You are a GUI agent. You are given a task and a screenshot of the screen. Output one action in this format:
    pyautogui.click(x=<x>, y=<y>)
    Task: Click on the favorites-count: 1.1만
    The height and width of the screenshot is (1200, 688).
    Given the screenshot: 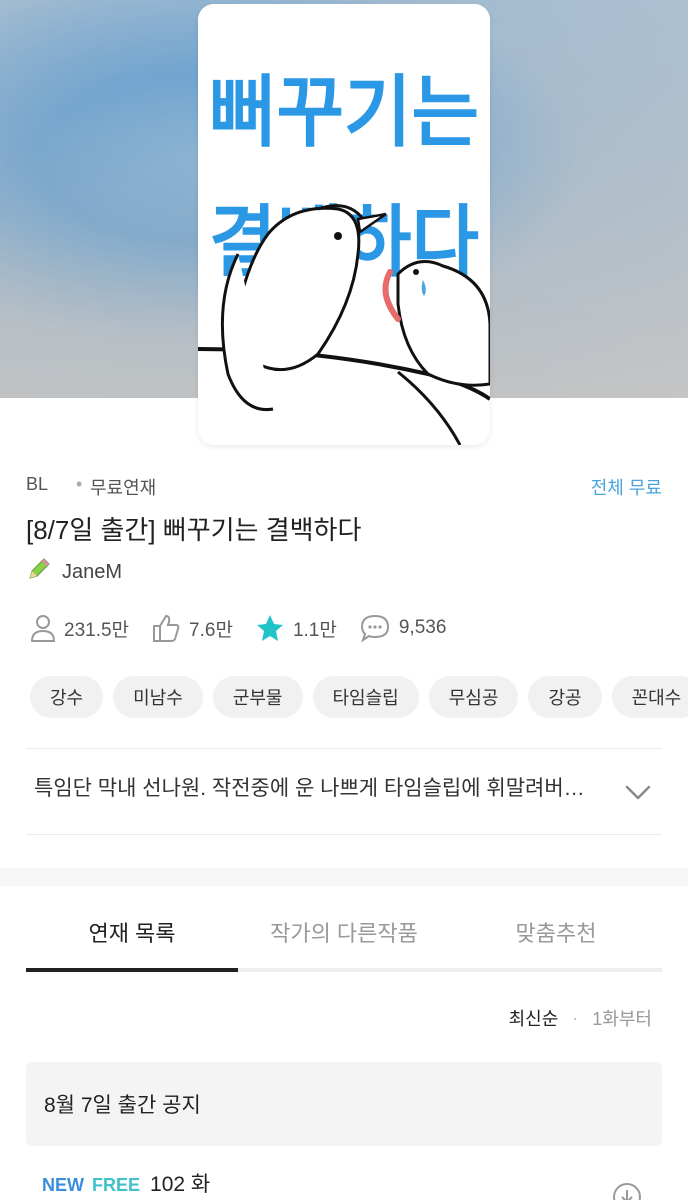 What is the action you would take?
    pyautogui.click(x=314, y=630)
    